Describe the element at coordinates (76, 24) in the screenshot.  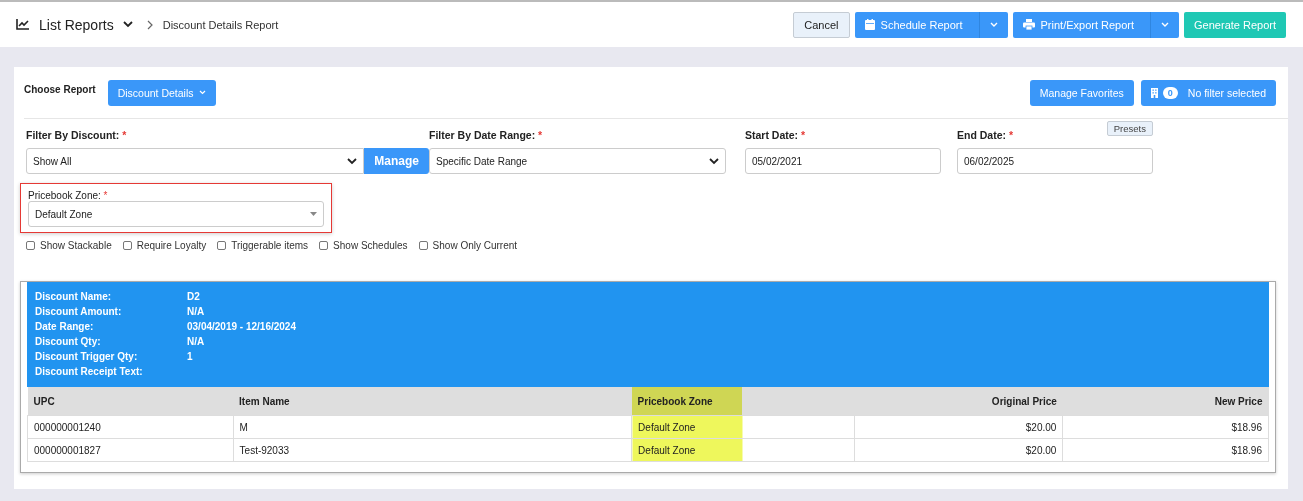
I see `page-title: List Reports` at that location.